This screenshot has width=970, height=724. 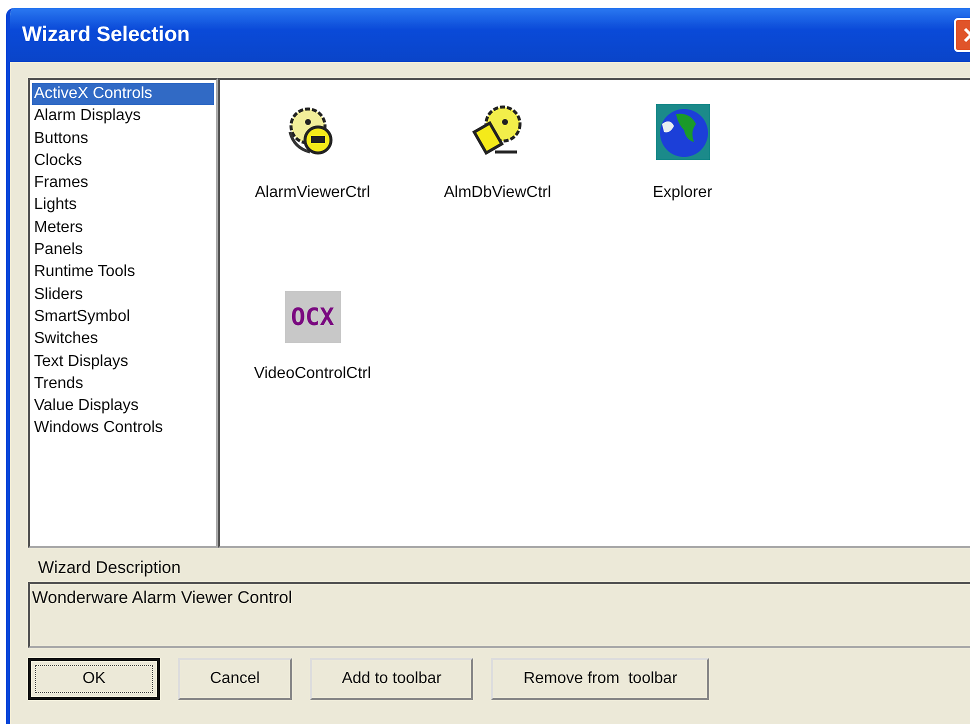 What do you see at coordinates (682, 193) in the screenshot?
I see `wizard-label: Explorer` at bounding box center [682, 193].